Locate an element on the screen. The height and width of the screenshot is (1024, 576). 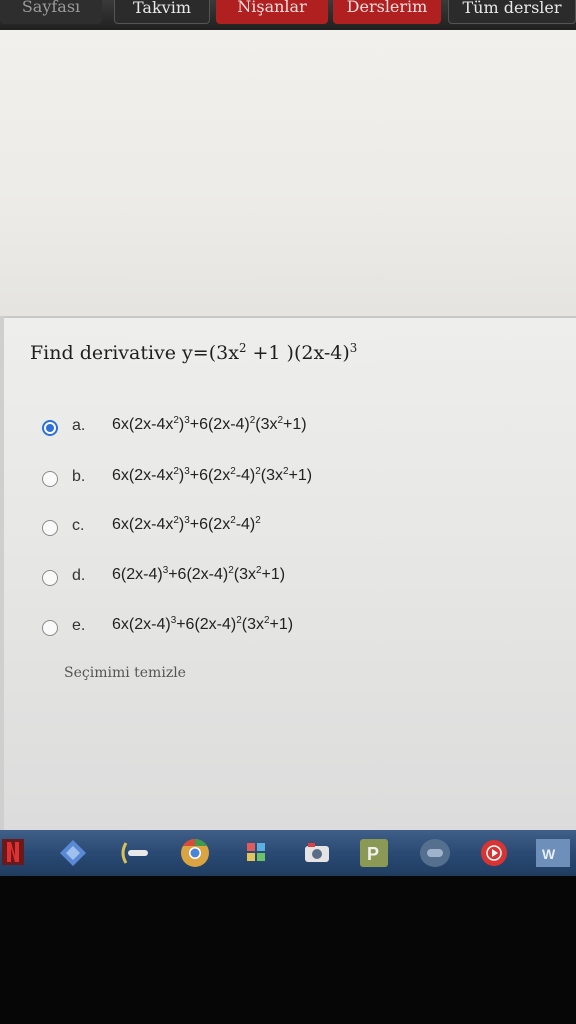
nav-my-courses-label: Derslerim is located at coordinates (387, 8).